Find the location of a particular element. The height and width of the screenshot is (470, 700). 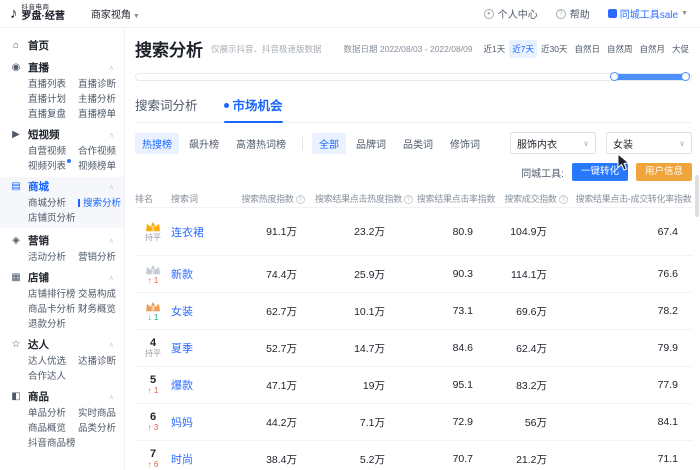

column-header-label: 排名 is located at coordinates (144, 198).